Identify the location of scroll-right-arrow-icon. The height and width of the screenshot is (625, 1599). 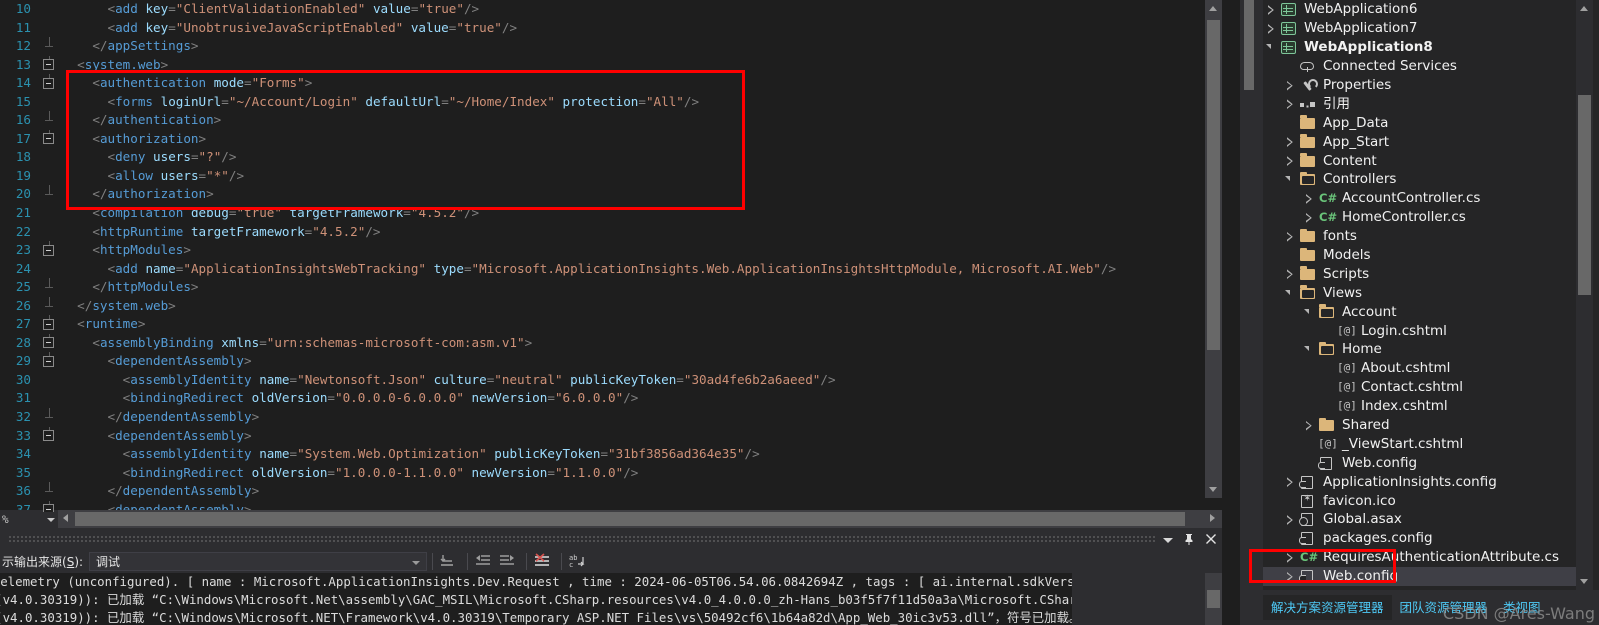
(1213, 519).